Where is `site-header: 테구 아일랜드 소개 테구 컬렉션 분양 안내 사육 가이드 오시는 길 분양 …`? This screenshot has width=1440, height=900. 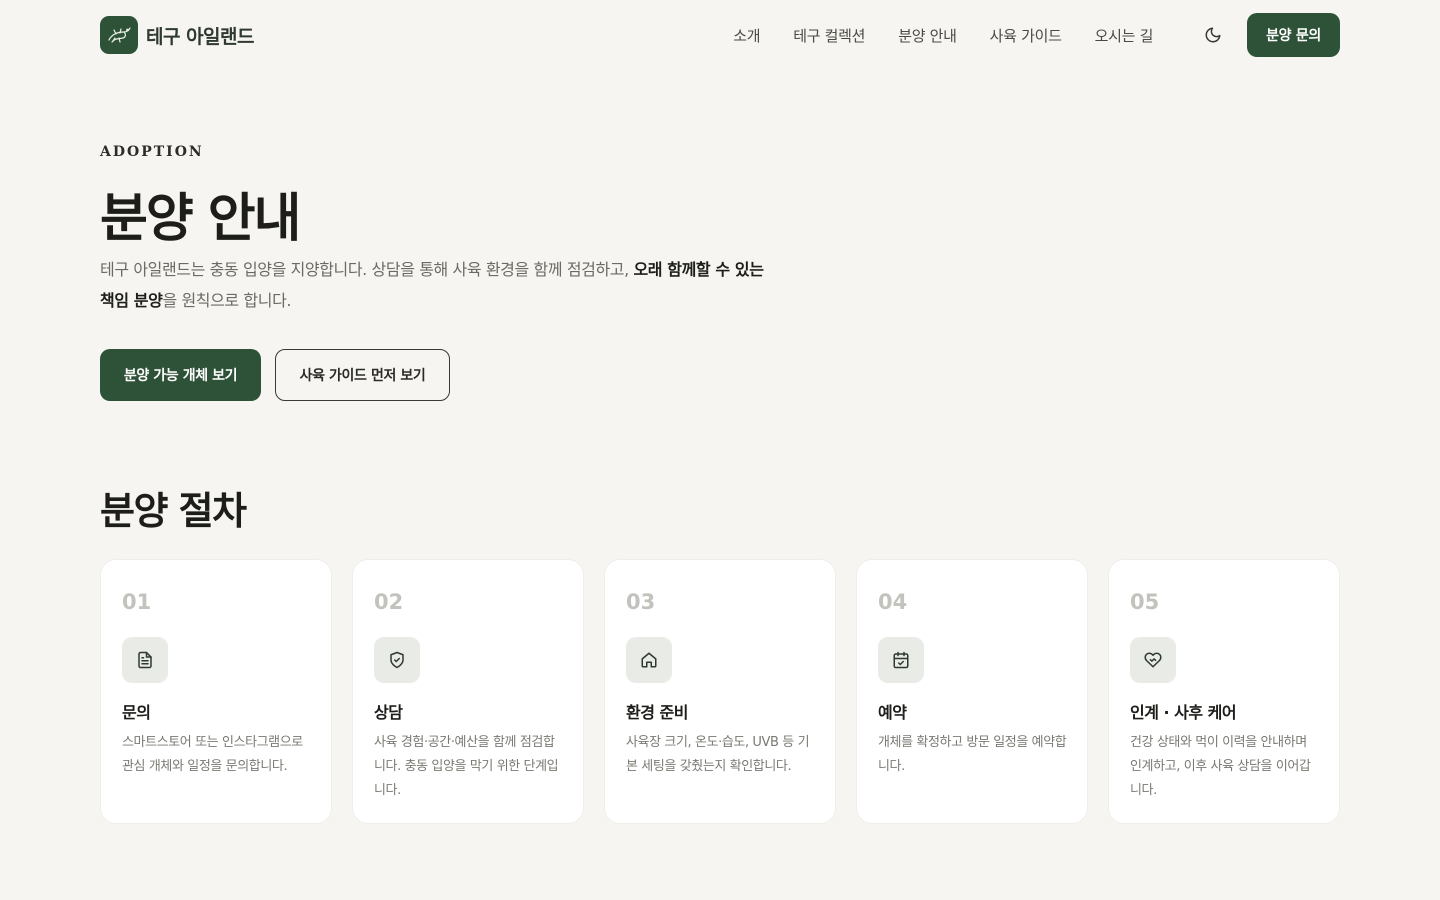 site-header: 테구 아일랜드 소개 테구 컬렉션 분양 안내 사육 가이드 오시는 길 분양 … is located at coordinates (720, 35).